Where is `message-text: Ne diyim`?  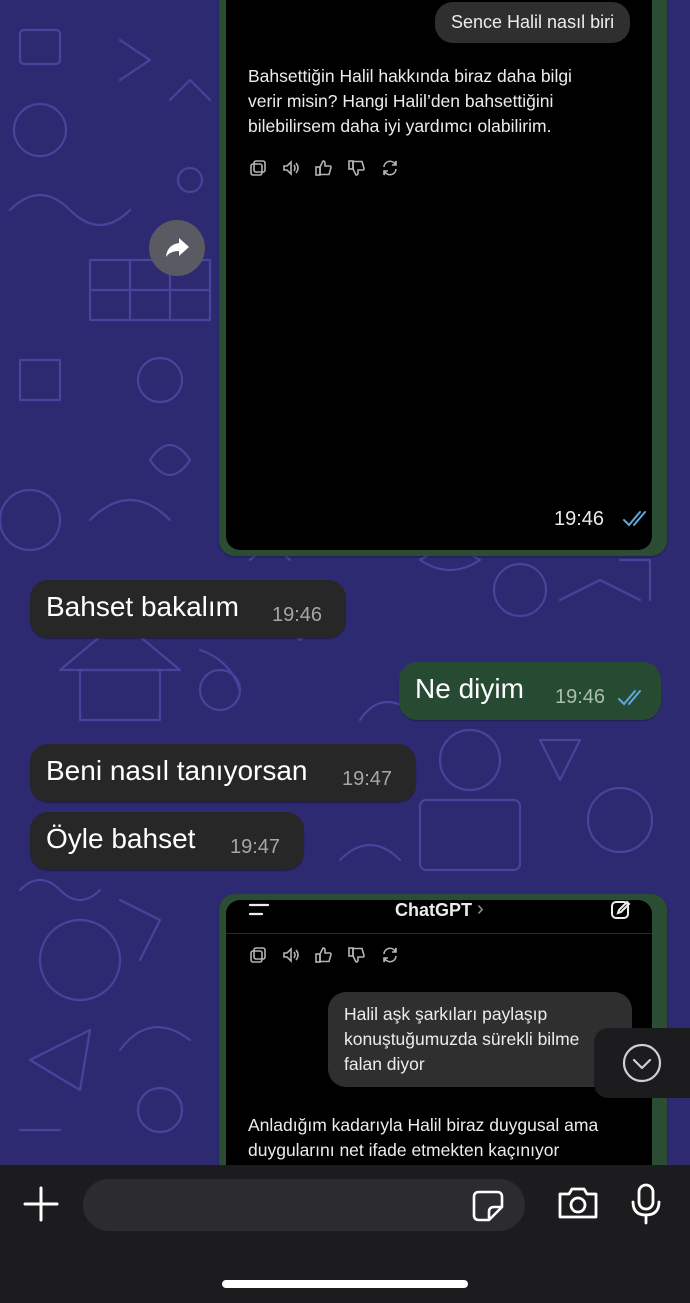
message-text: Ne diyim is located at coordinates (469, 689).